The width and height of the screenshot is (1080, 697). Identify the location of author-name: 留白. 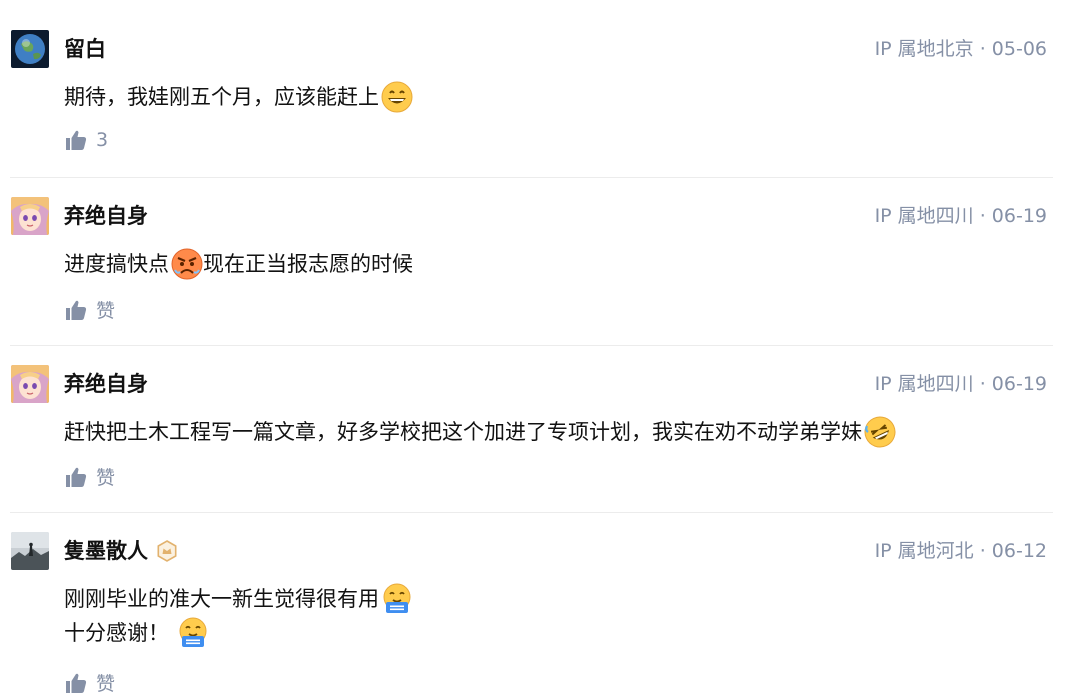
(85, 49).